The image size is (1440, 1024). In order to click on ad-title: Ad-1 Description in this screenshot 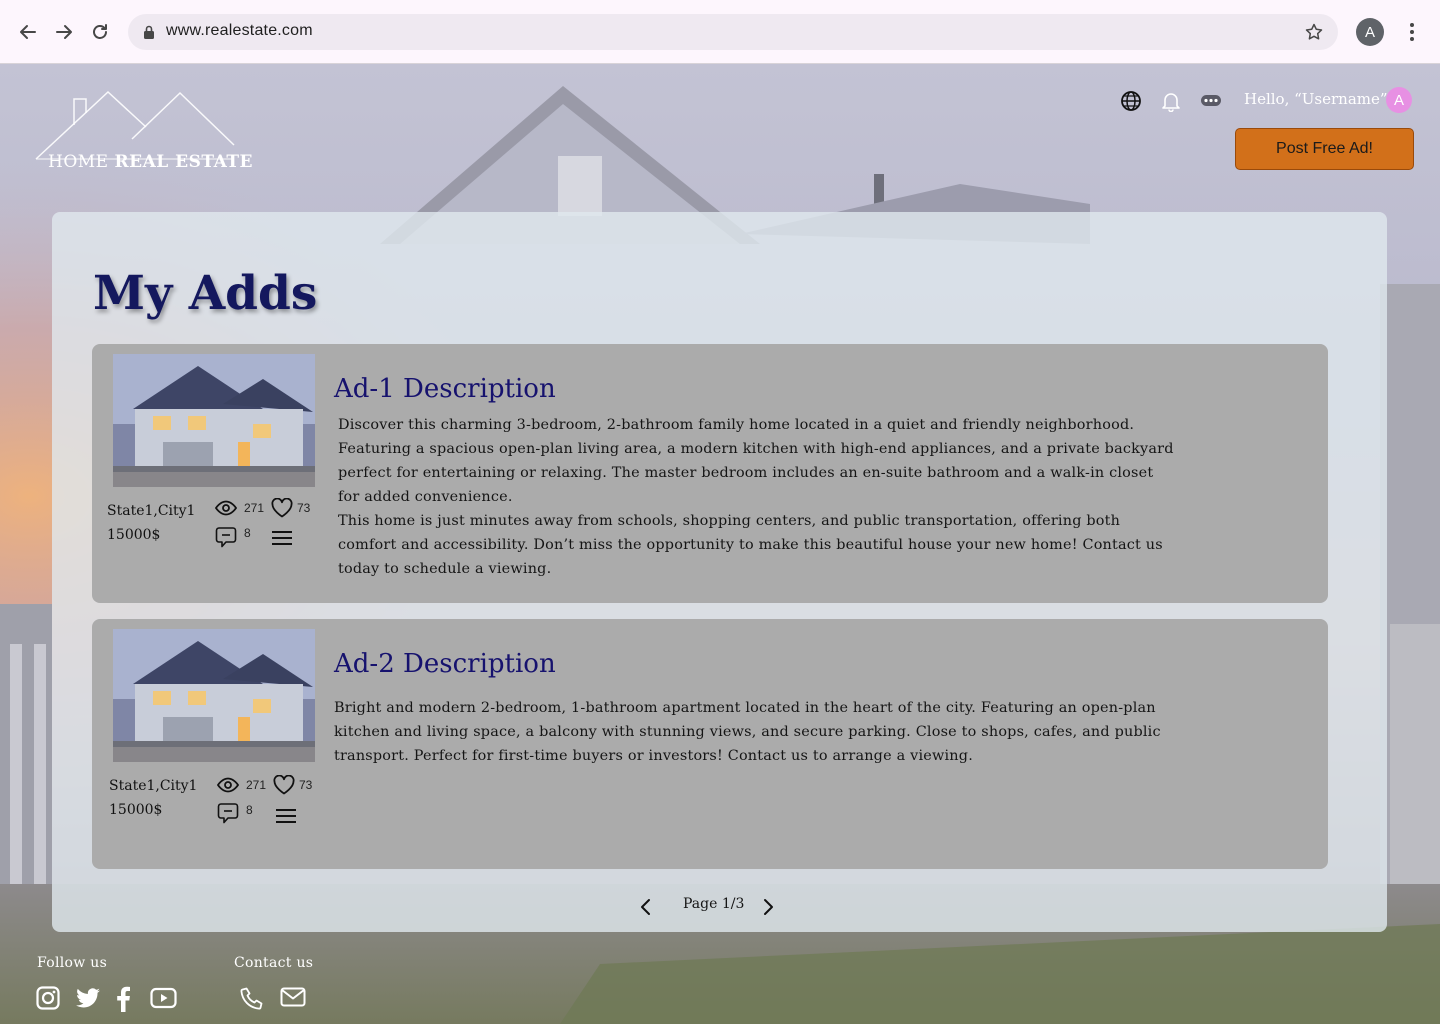, I will do `click(445, 389)`.